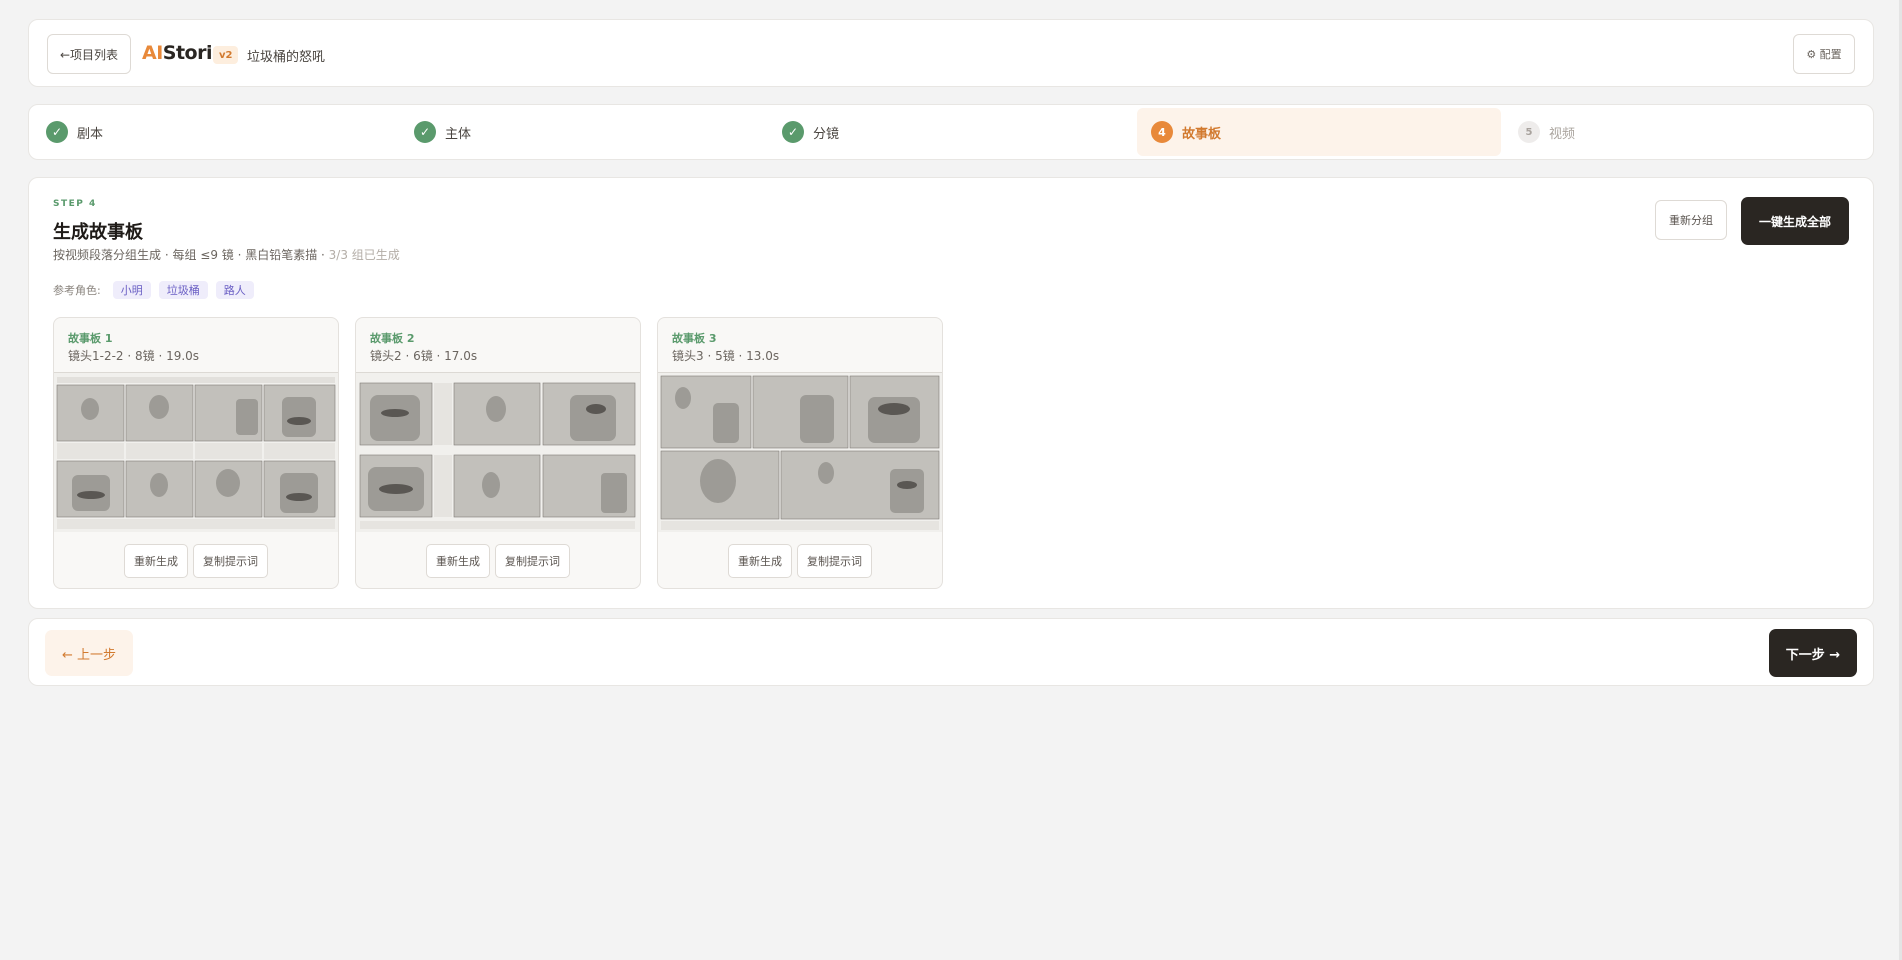 This screenshot has width=1902, height=960. Describe the element at coordinates (1529, 132) in the screenshot. I see `step-number: 5` at that location.